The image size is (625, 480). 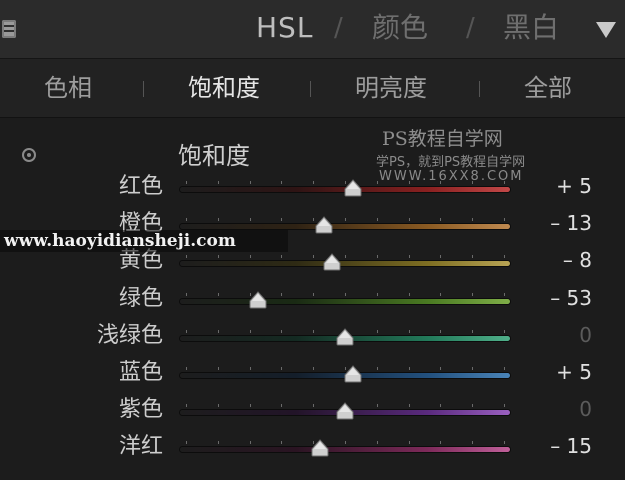 What do you see at coordinates (400, 28) in the screenshot?
I see `mode-color: 颜色` at bounding box center [400, 28].